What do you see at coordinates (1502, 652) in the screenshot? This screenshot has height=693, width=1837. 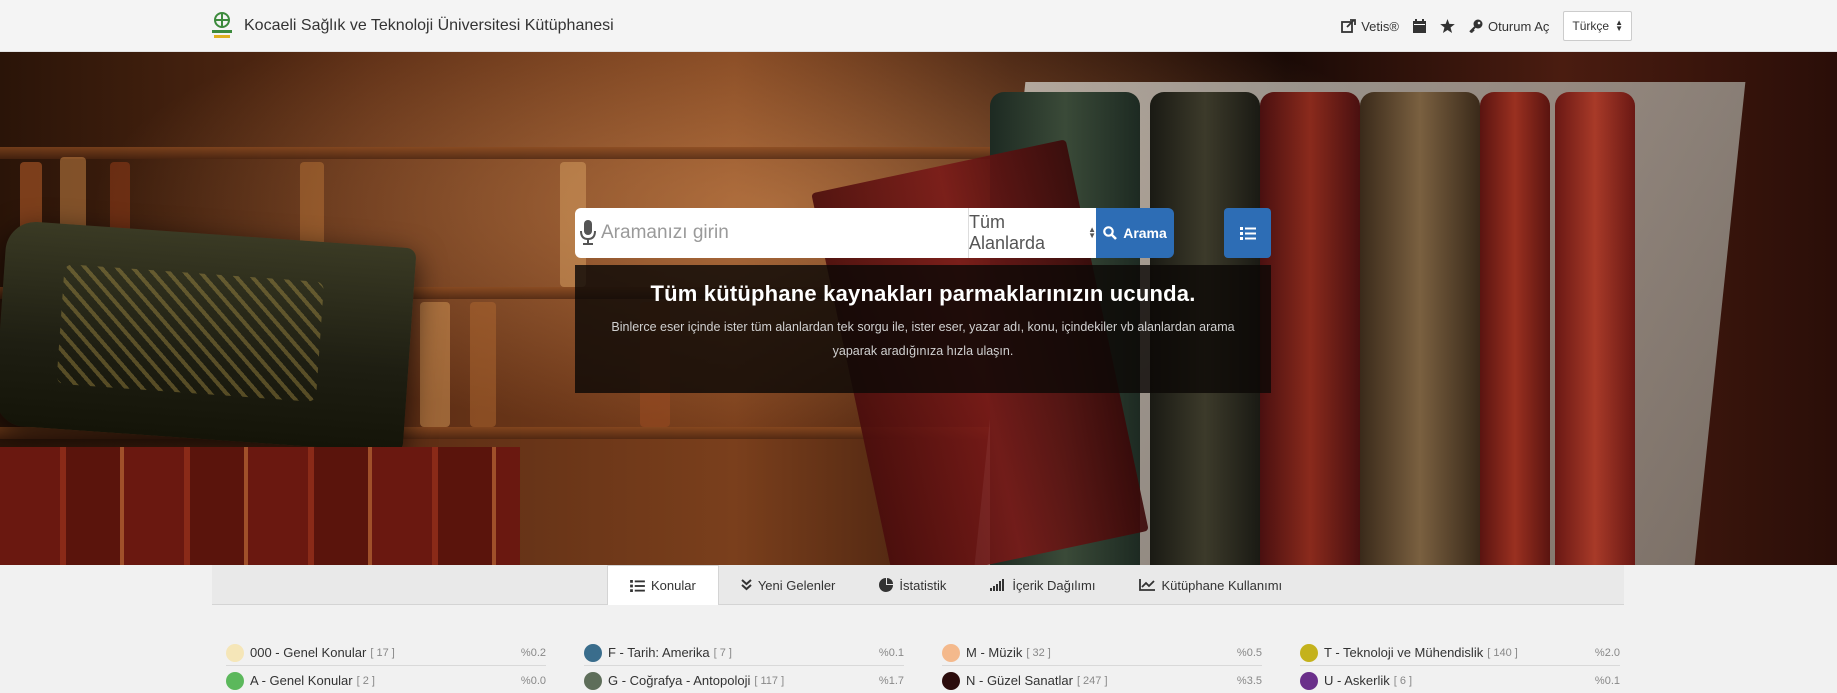 I see `category-count: [ 140 ]` at bounding box center [1502, 652].